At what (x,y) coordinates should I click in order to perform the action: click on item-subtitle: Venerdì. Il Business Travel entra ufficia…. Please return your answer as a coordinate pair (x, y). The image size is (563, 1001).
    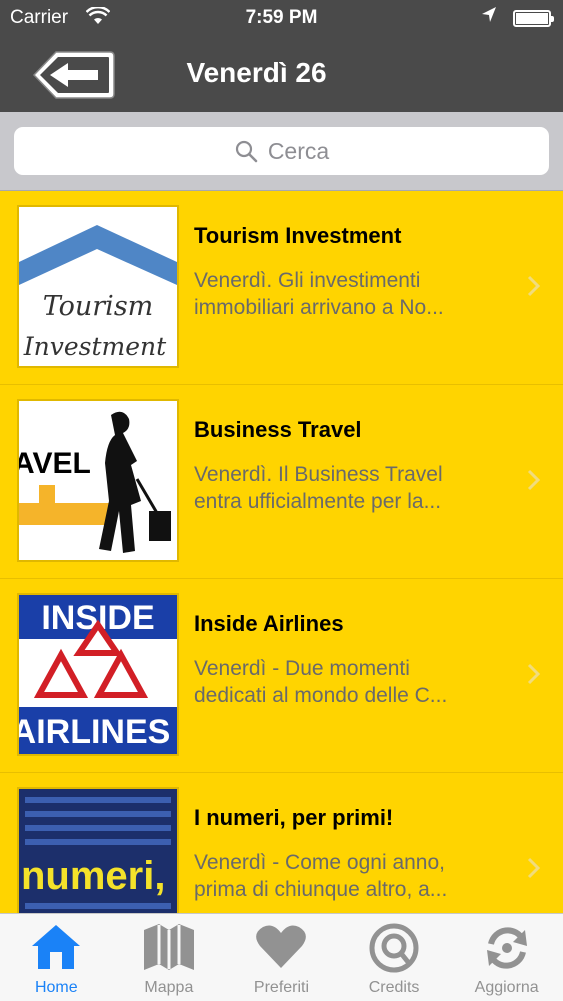
    Looking at the image, I should click on (318, 488).